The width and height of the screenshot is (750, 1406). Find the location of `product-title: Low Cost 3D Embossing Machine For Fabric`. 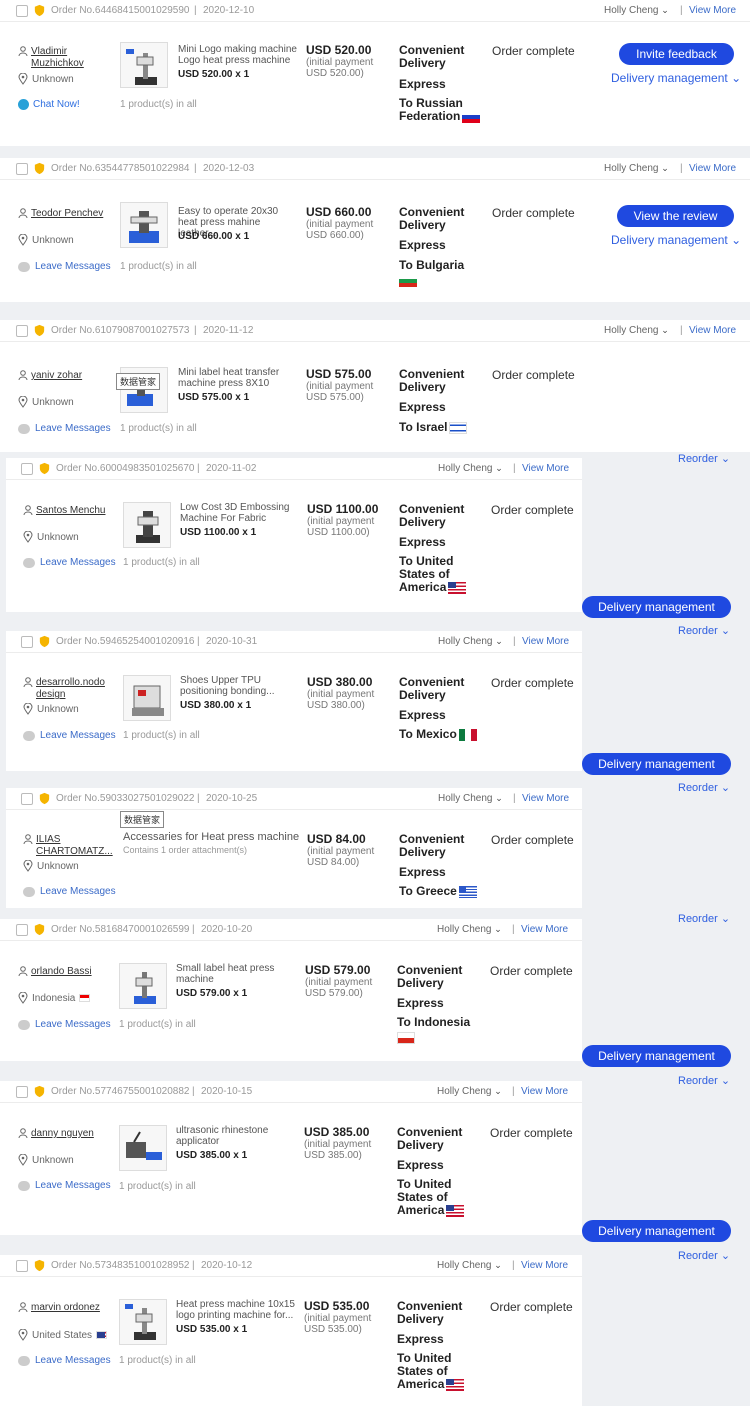

product-title: Low Cost 3D Embossing Machine For Fabric is located at coordinates (241, 513).